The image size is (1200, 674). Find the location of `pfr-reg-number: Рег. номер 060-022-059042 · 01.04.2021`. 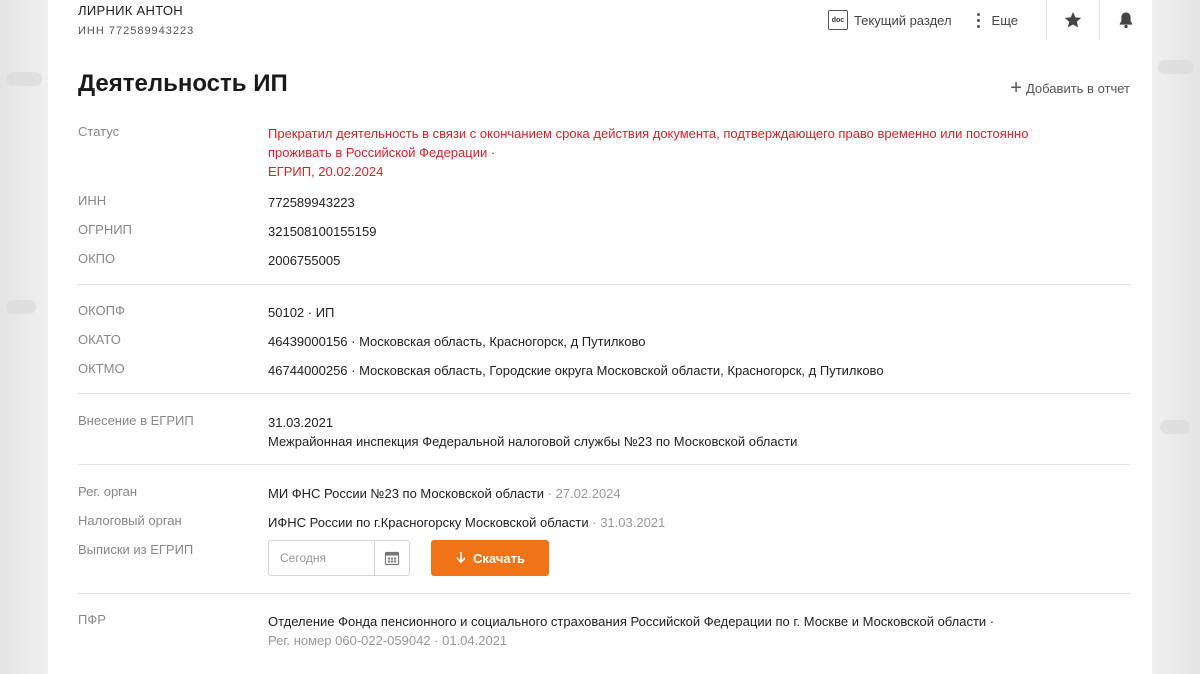

pfr-reg-number: Рег. номер 060-022-059042 · 01.04.2021 is located at coordinates (388, 640).